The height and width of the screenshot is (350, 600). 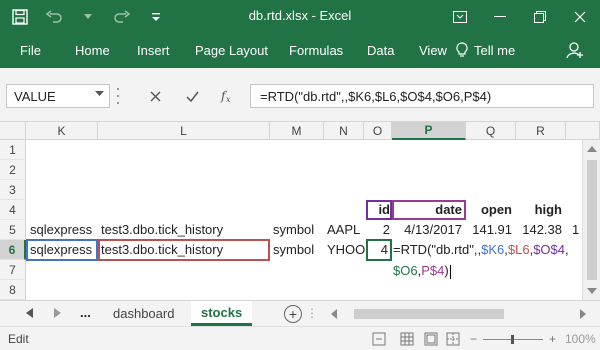 I want to click on formula-comma: ,, so click(x=567, y=249).